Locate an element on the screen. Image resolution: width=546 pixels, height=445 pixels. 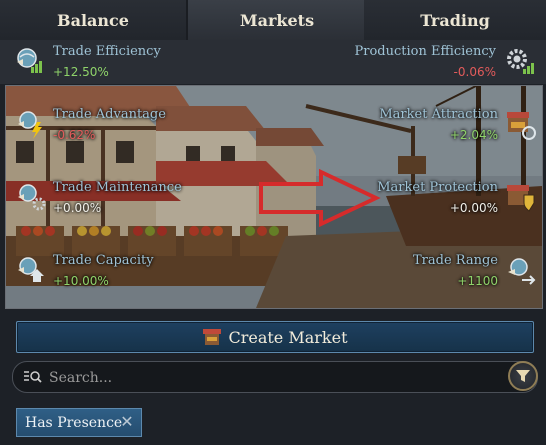
trade-maintenance-icon is located at coordinates (31, 197).